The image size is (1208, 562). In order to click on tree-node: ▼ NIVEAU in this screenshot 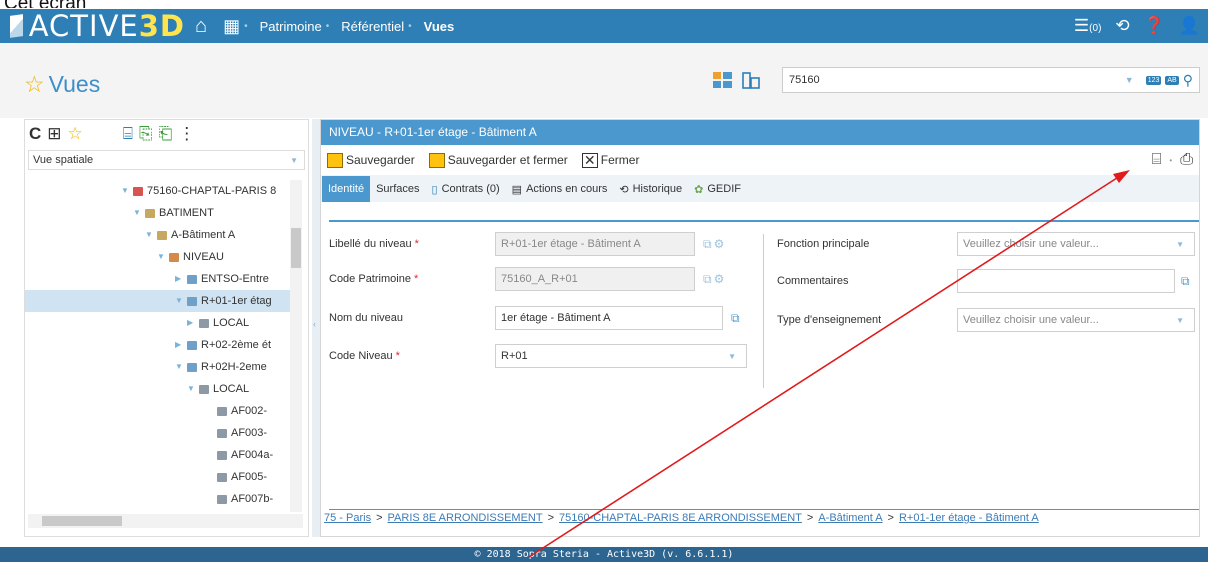, I will do `click(124, 257)`.